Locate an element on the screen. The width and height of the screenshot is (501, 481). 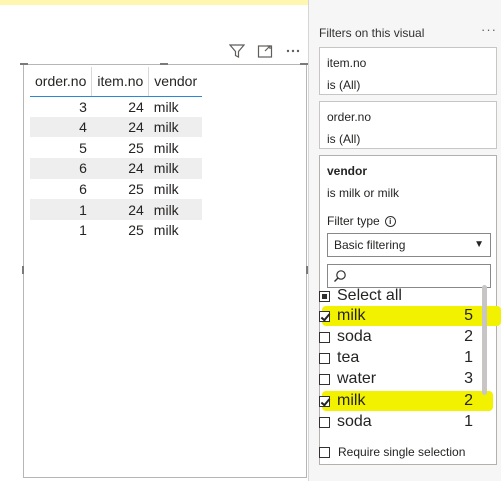
visual-header is located at coordinates (265, 51).